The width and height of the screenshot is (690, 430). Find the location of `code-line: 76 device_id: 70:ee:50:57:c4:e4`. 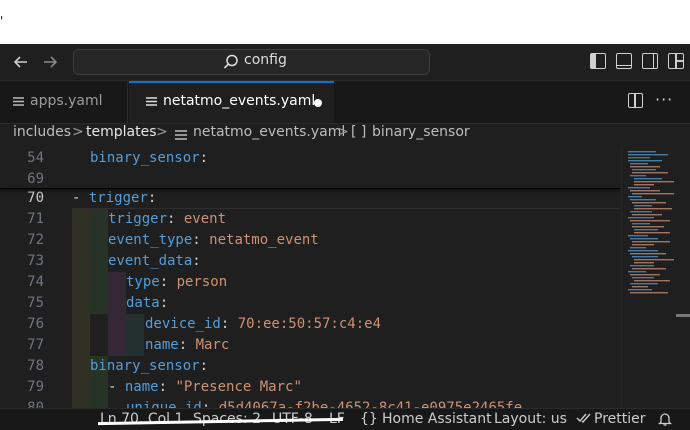

code-line: 76 device_id: 70:ee:50:57:c4:e4 is located at coordinates (310, 324).